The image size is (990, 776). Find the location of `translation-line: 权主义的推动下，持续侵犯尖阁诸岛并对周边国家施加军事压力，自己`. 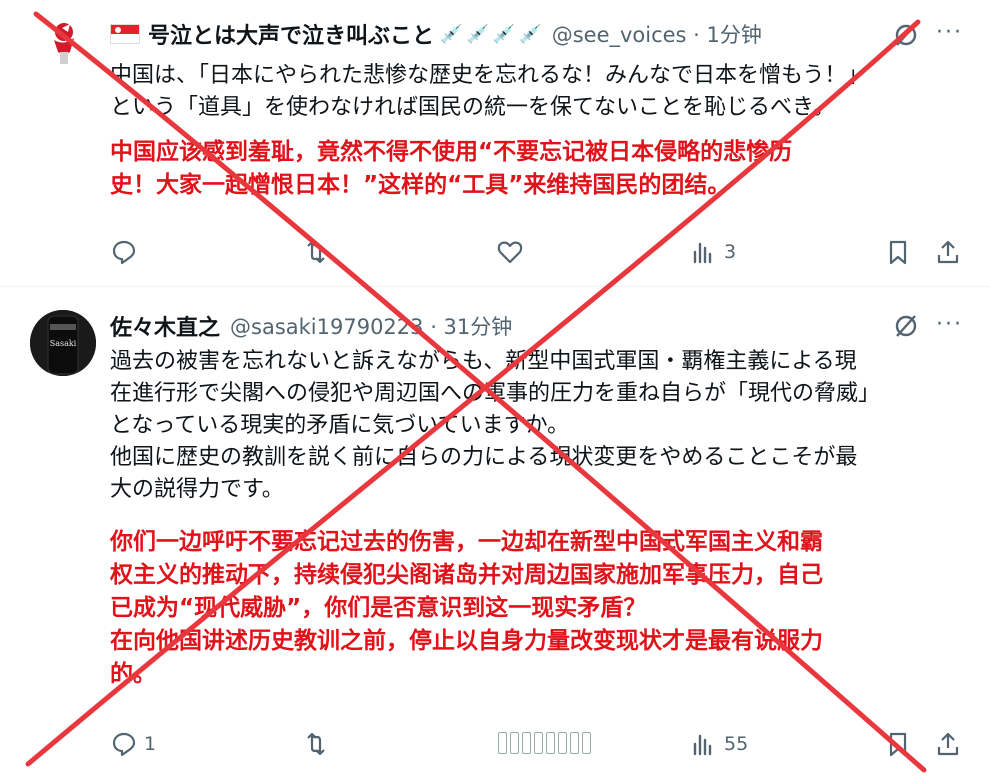

translation-line: 权主义的推动下，持续侵犯尖阁诸岛并对周边国家施加军事压力，自己 is located at coordinates (466, 575).